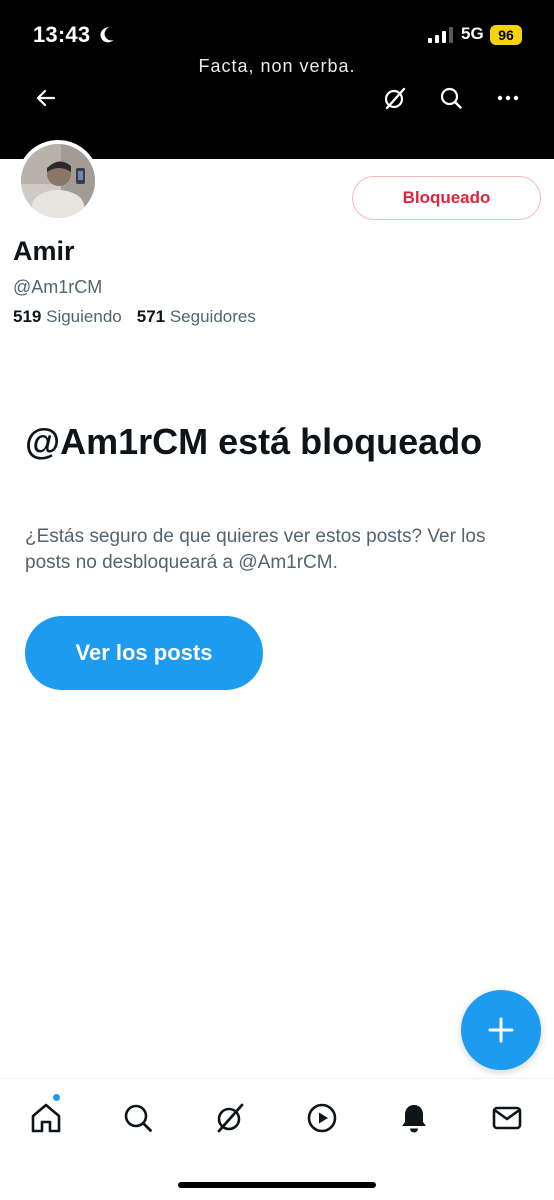 The width and height of the screenshot is (554, 1200). Describe the element at coordinates (440, 35) in the screenshot. I see `cellular-signal-icon` at that location.